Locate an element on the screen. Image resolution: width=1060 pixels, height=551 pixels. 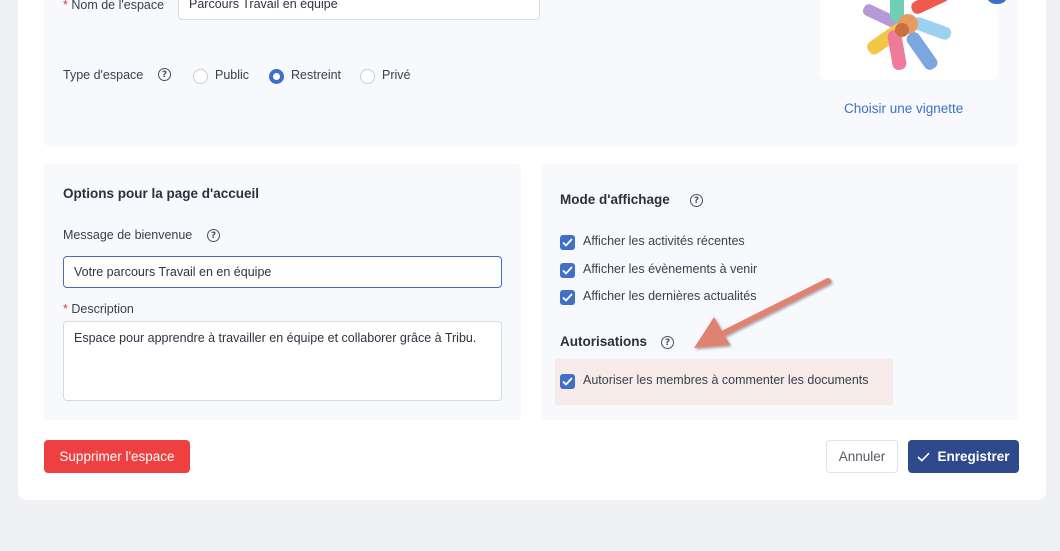
radio-prive-label: Privé is located at coordinates (396, 75).